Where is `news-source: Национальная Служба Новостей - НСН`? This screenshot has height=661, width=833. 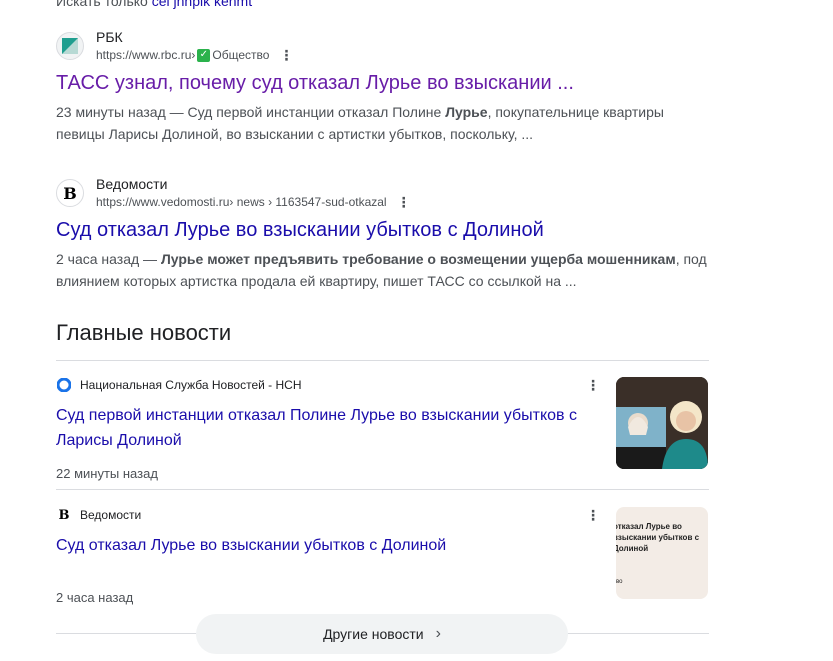
news-source: Национальная Служба Новостей - НСН is located at coordinates (382, 385).